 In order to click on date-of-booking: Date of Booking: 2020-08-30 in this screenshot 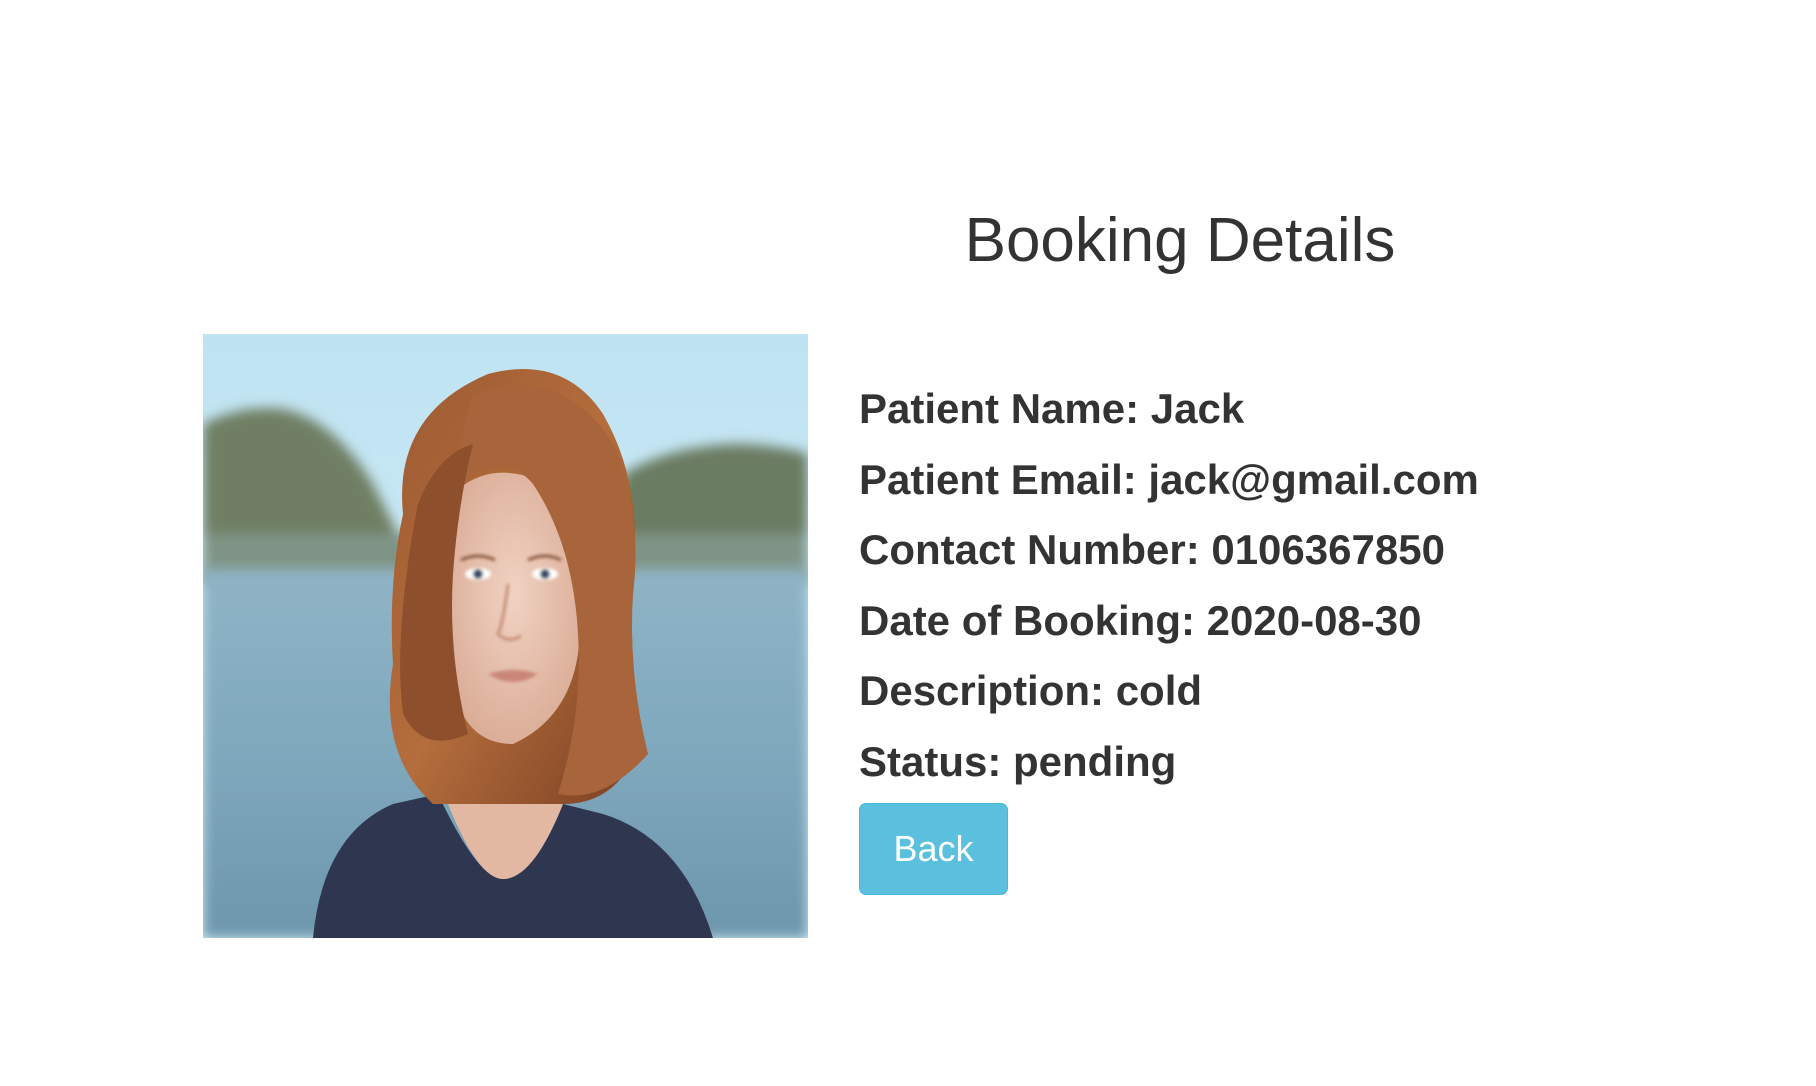, I will do `click(1140, 620)`.